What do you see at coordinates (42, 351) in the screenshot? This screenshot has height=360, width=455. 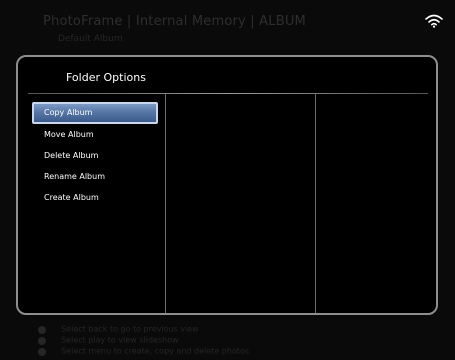 I see `menu-button-icon` at bounding box center [42, 351].